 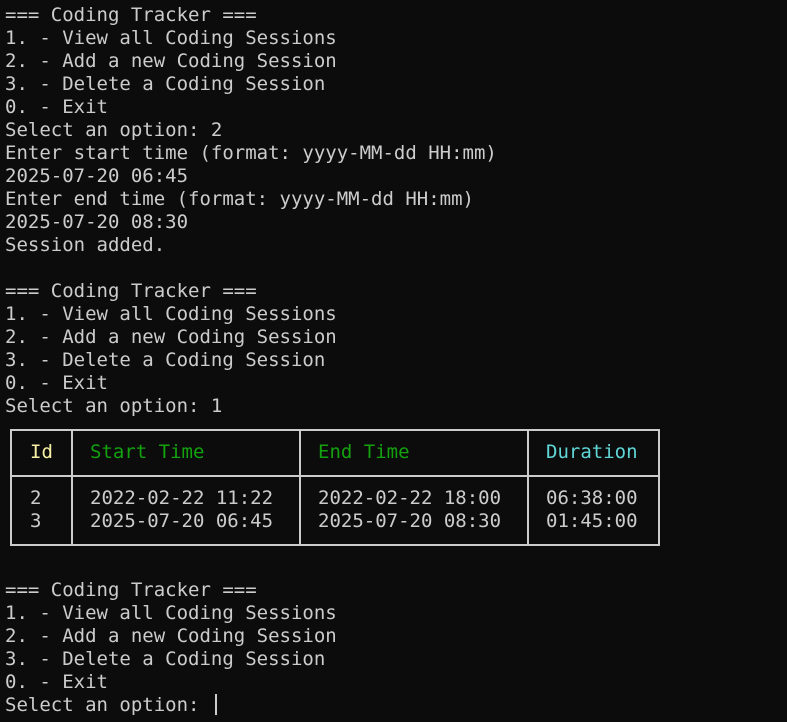 I want to click on select-prompt: Select an option: 2, so click(x=114, y=130).